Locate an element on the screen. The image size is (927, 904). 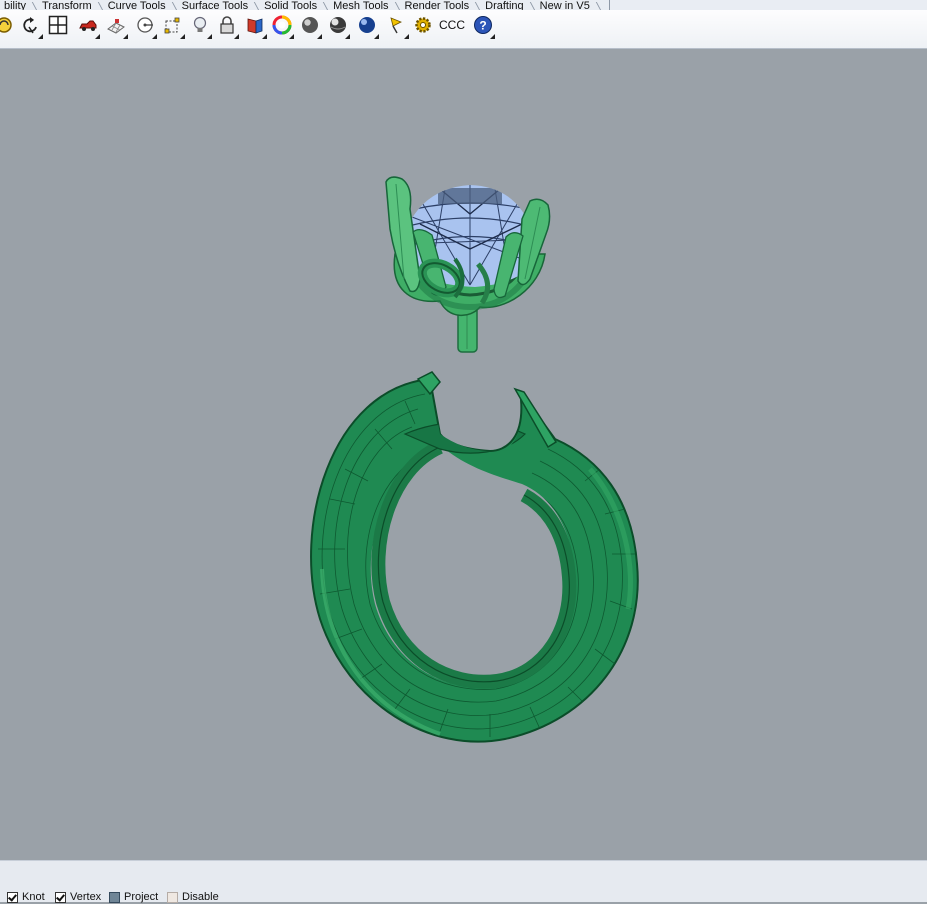
point-target-icon is located at coordinates (145, 25).